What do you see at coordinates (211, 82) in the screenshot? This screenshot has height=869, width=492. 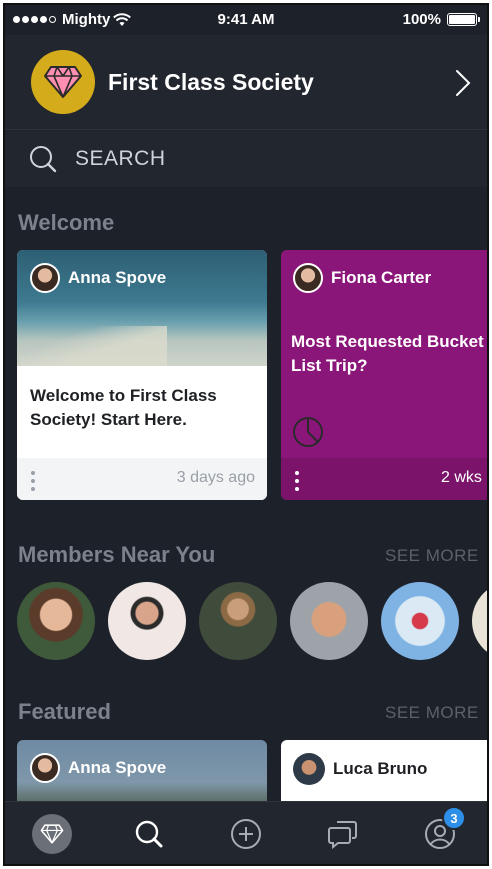 I see `community-name: First Class Society` at bounding box center [211, 82].